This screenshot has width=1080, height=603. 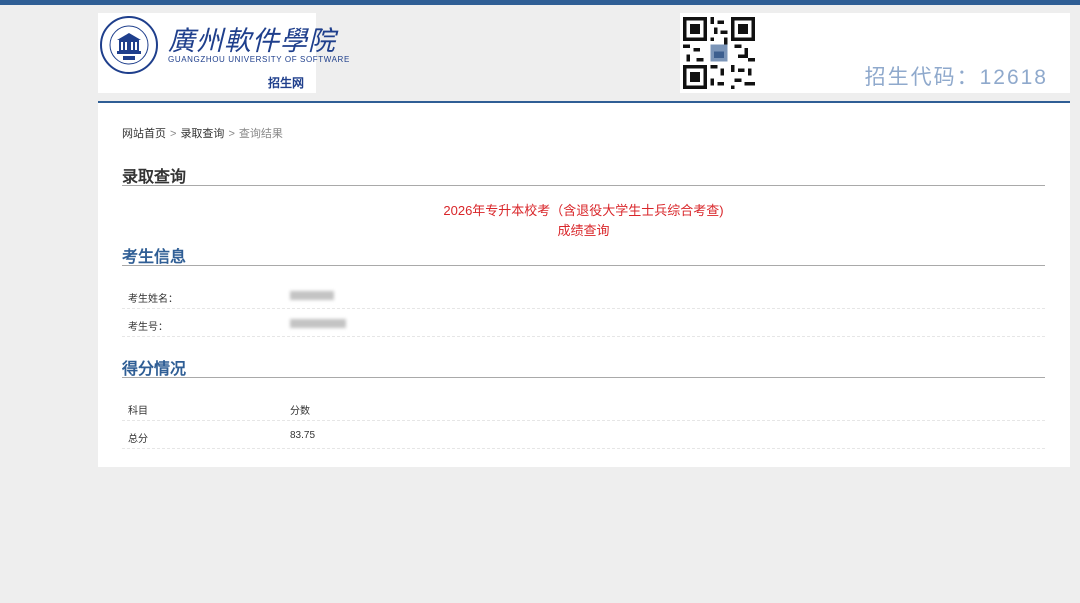 I want to click on scores-title: 得分情况, so click(x=154, y=369).